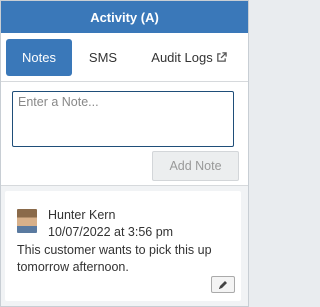 The image size is (320, 307). I want to click on avatar, so click(27, 221).